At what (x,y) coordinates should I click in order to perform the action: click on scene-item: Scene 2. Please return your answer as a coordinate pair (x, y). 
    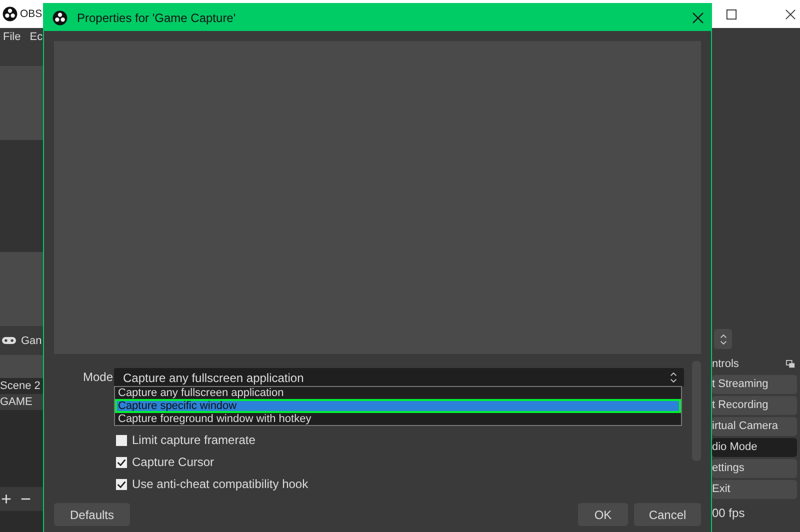
    Looking at the image, I should click on (21, 386).